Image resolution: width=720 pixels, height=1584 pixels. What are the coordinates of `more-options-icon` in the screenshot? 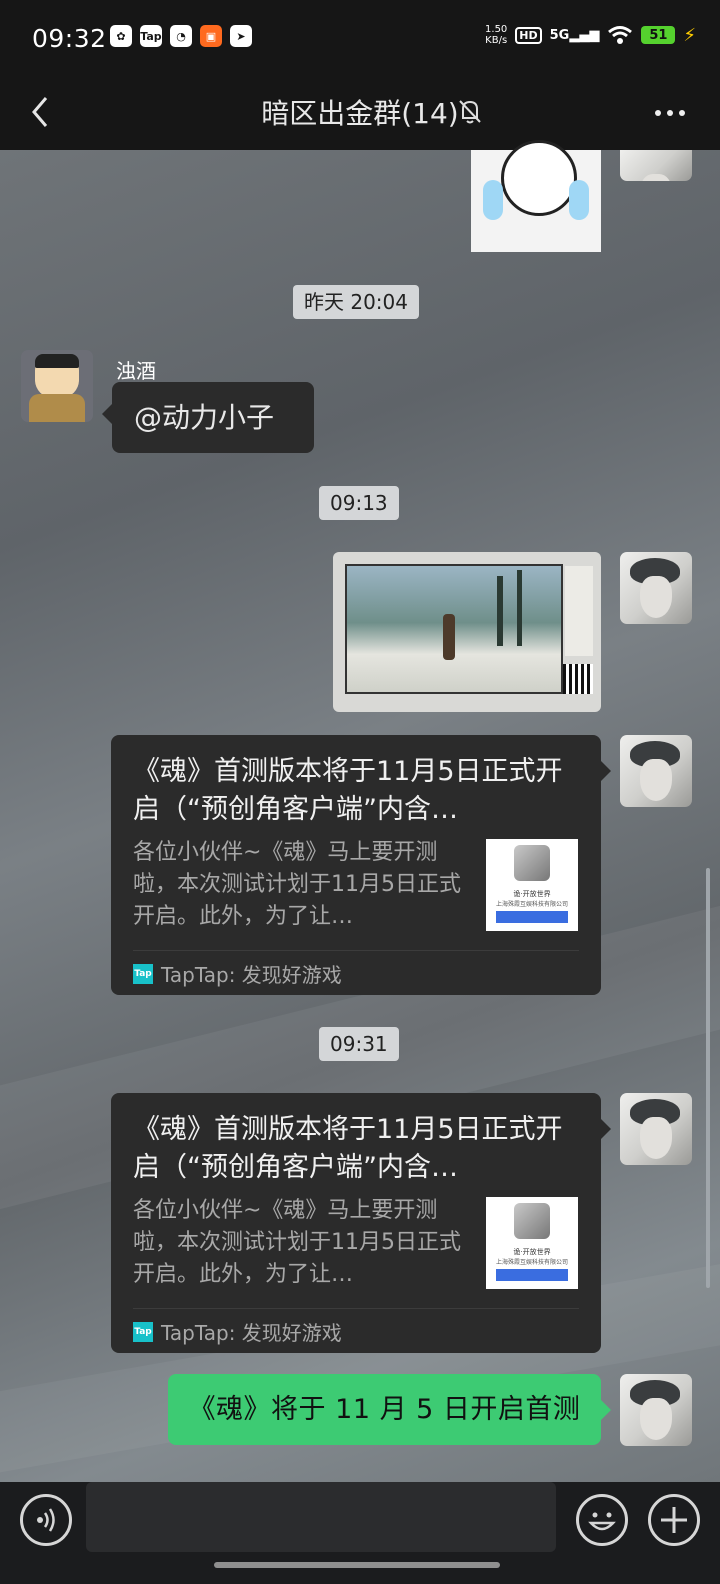 It's located at (670, 113).